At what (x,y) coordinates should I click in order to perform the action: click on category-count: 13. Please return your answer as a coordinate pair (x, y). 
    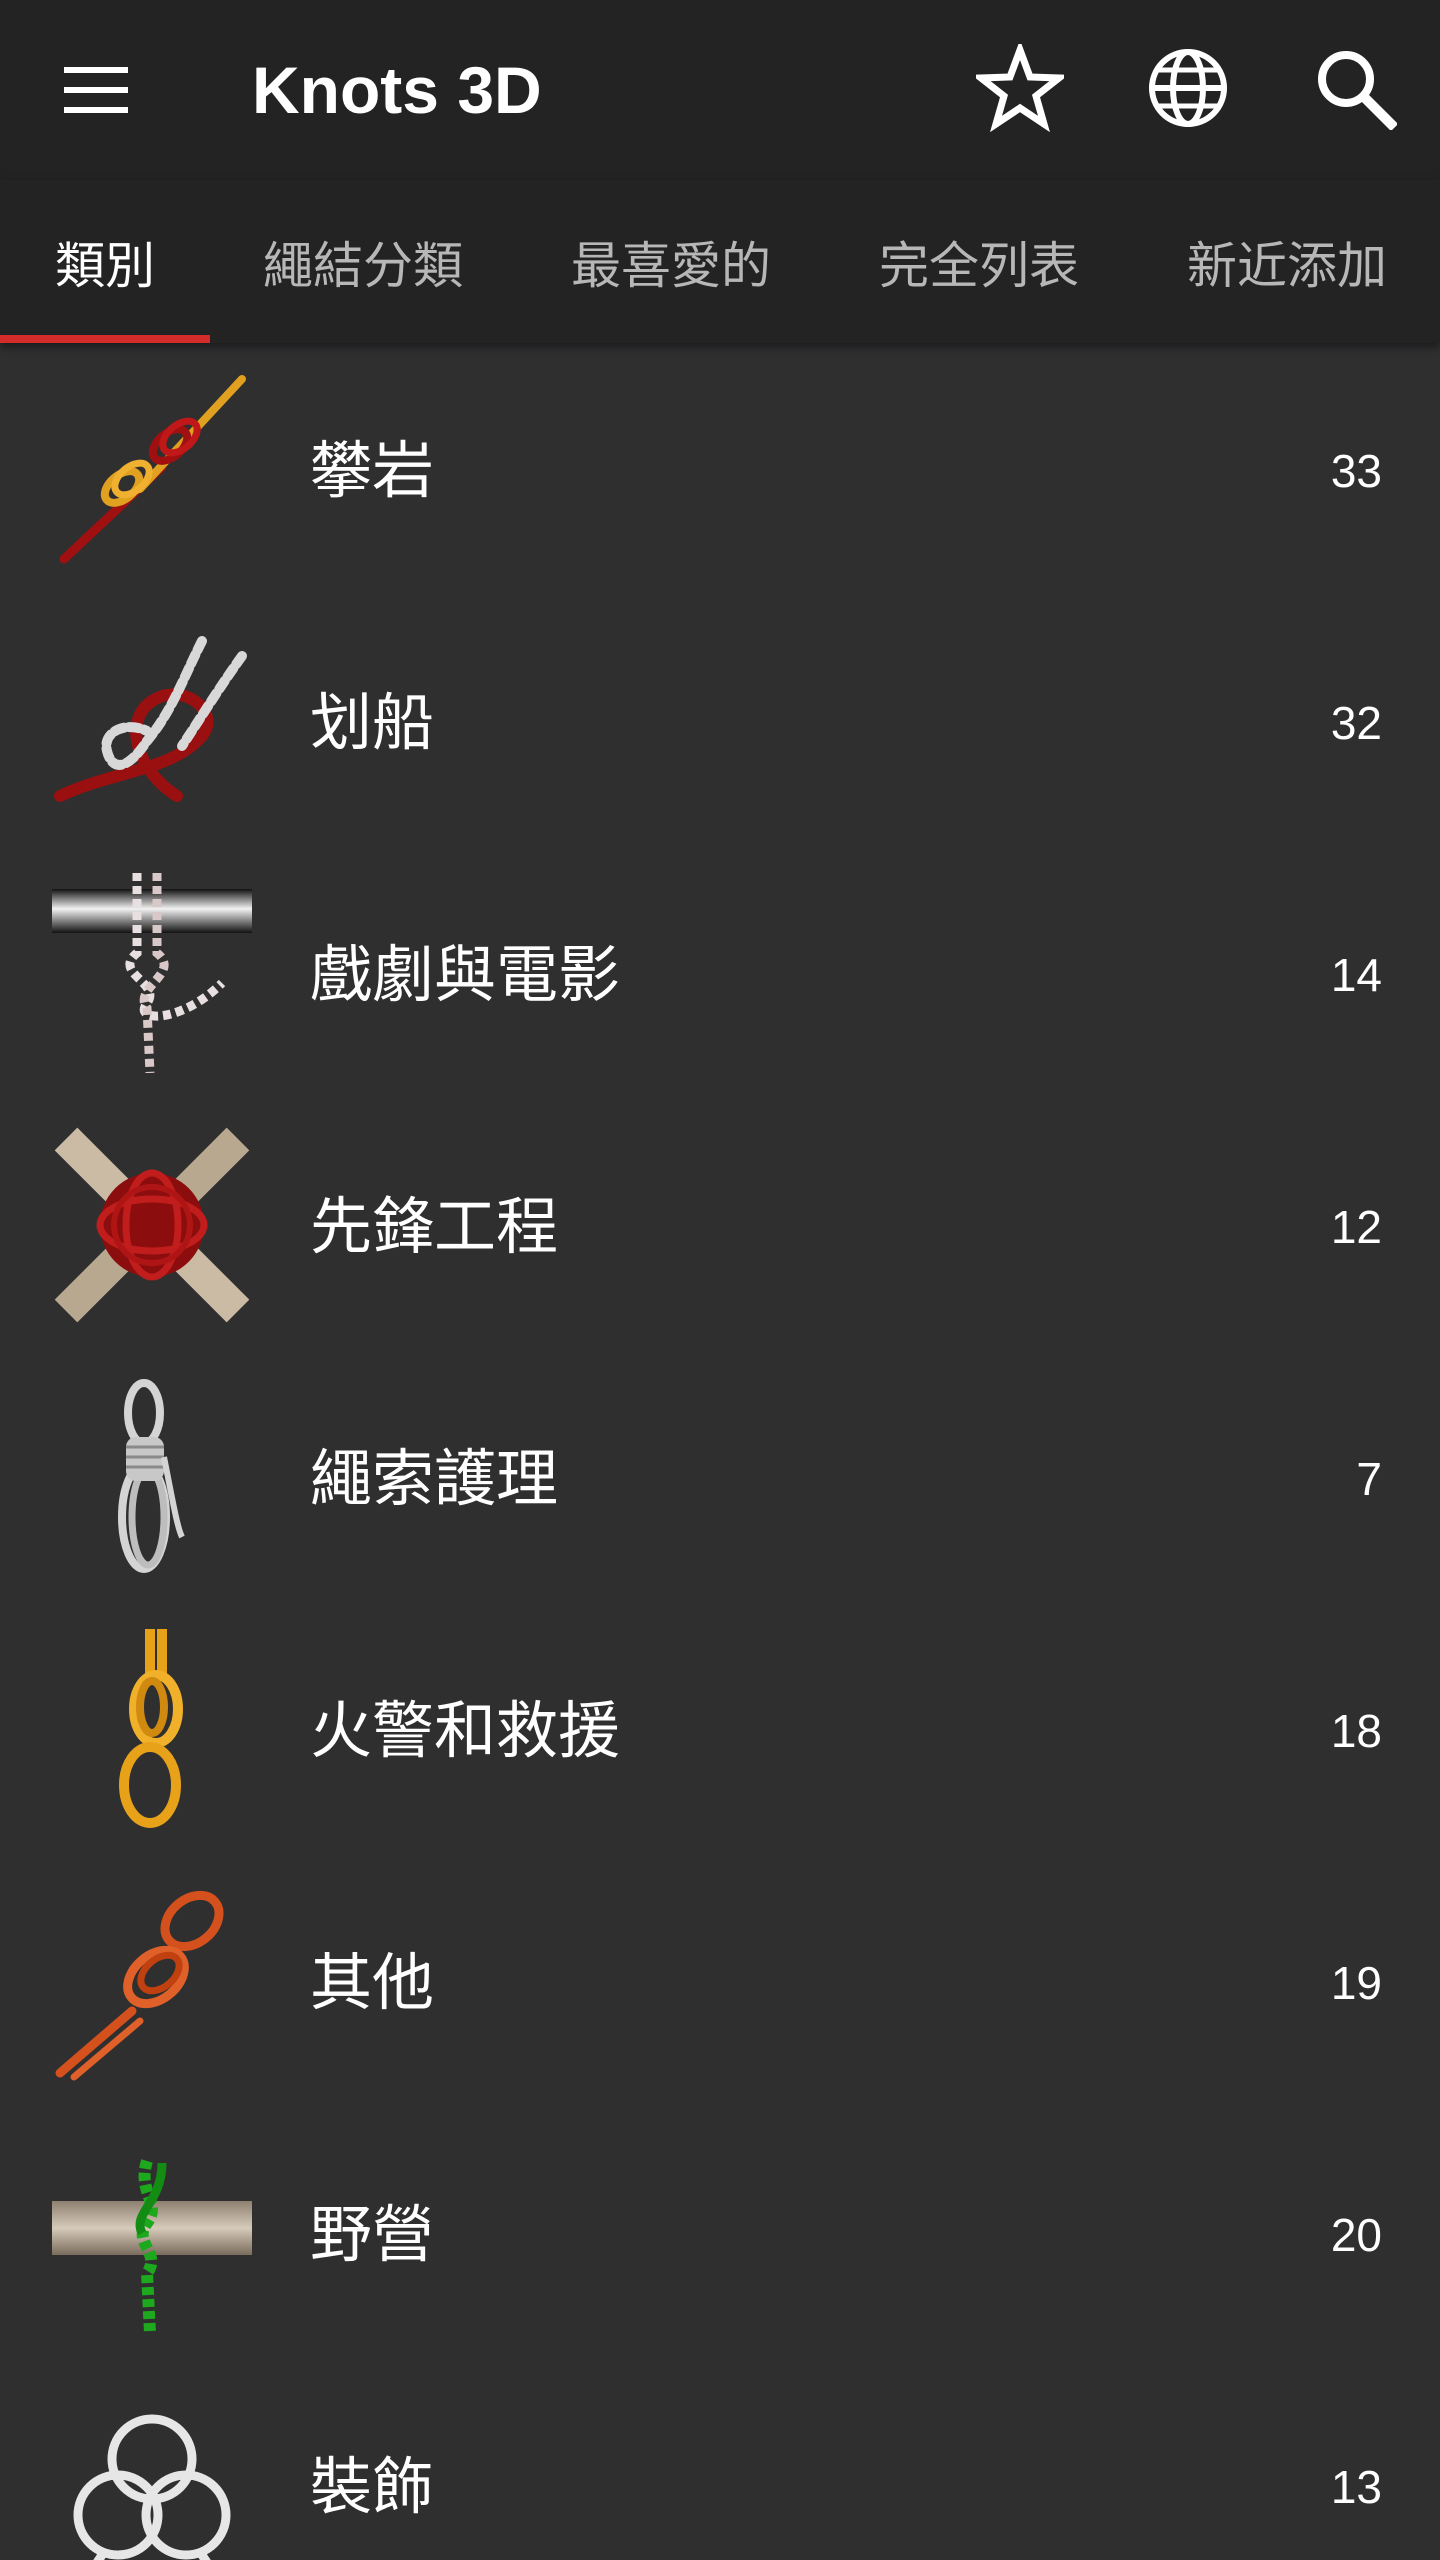
    Looking at the image, I should click on (1356, 2487).